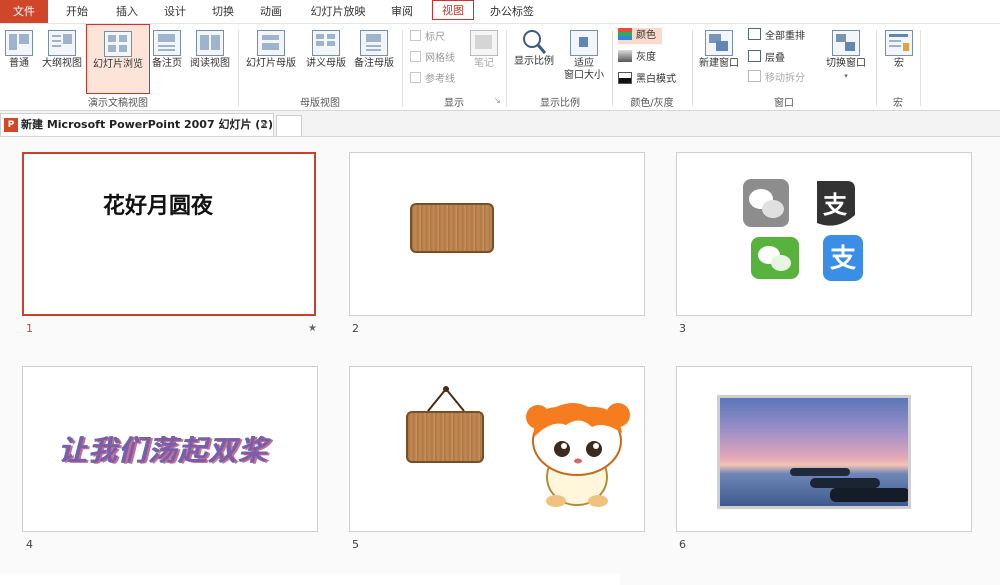 The image size is (1000, 585). I want to click on black-white-mode-button: 黑白模式, so click(647, 80).